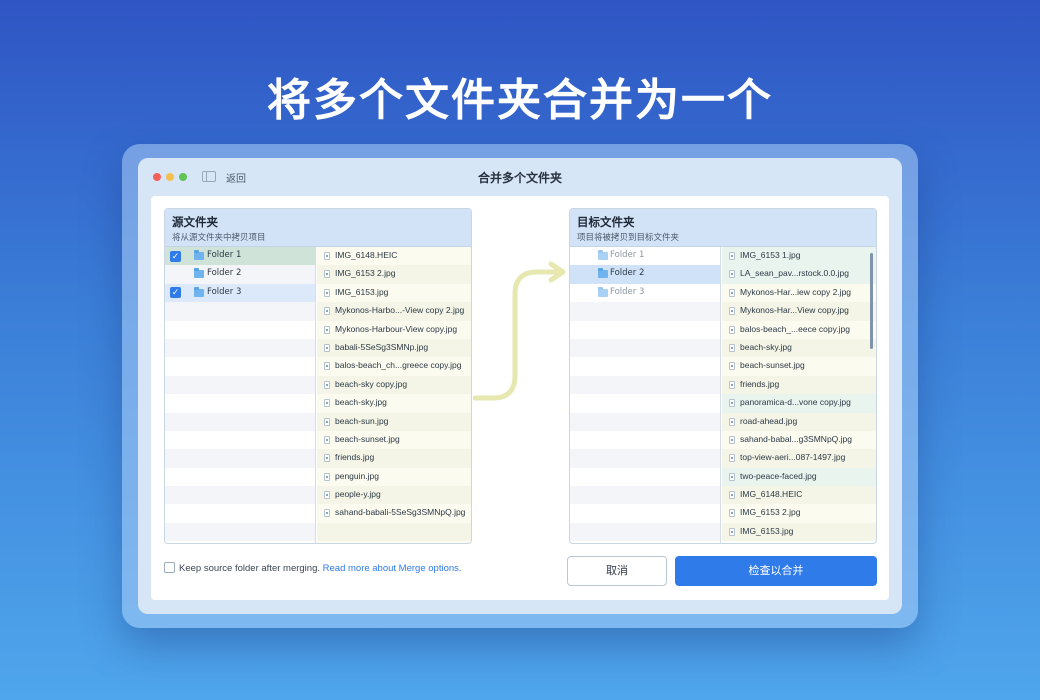  Describe the element at coordinates (794, 273) in the screenshot. I see `file-name: LA_sean_pav...rstock.0.0.jpg` at that location.